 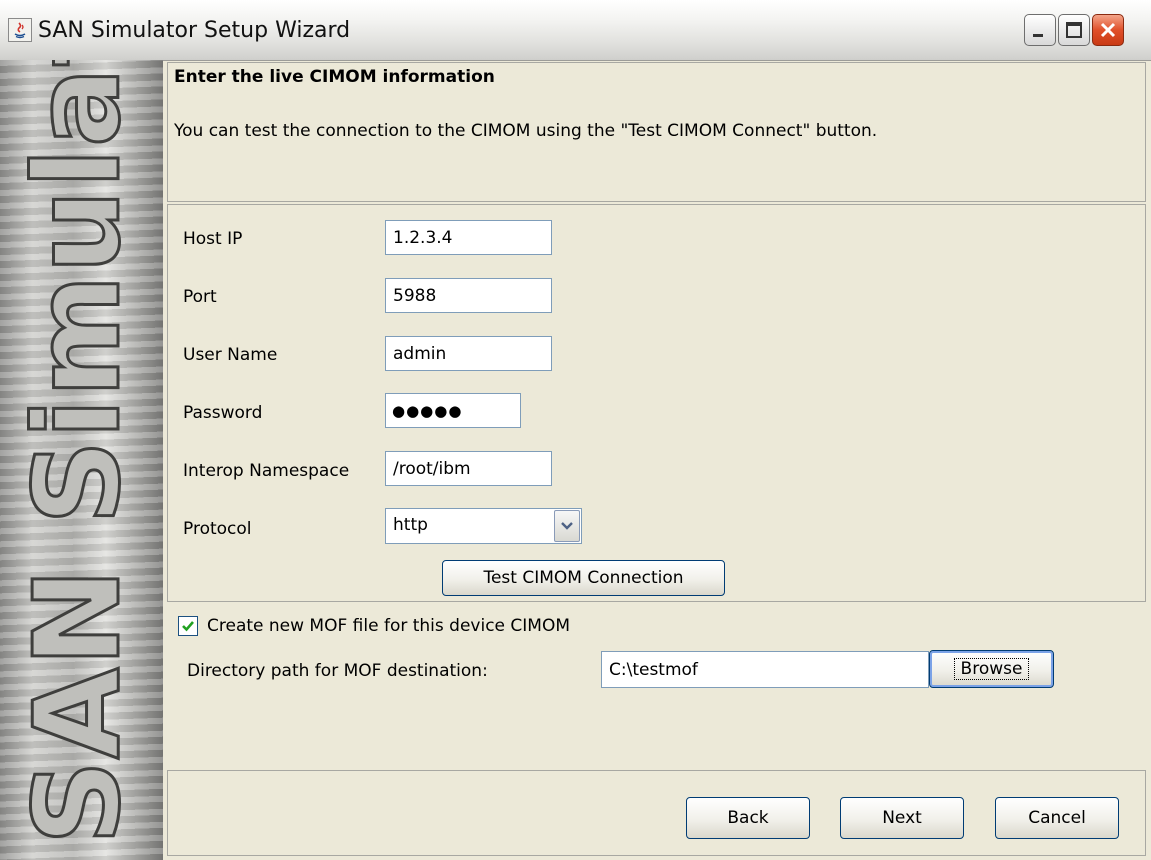 What do you see at coordinates (575, 30) in the screenshot?
I see `title-bar: SAN Simulator Setup Wizard` at bounding box center [575, 30].